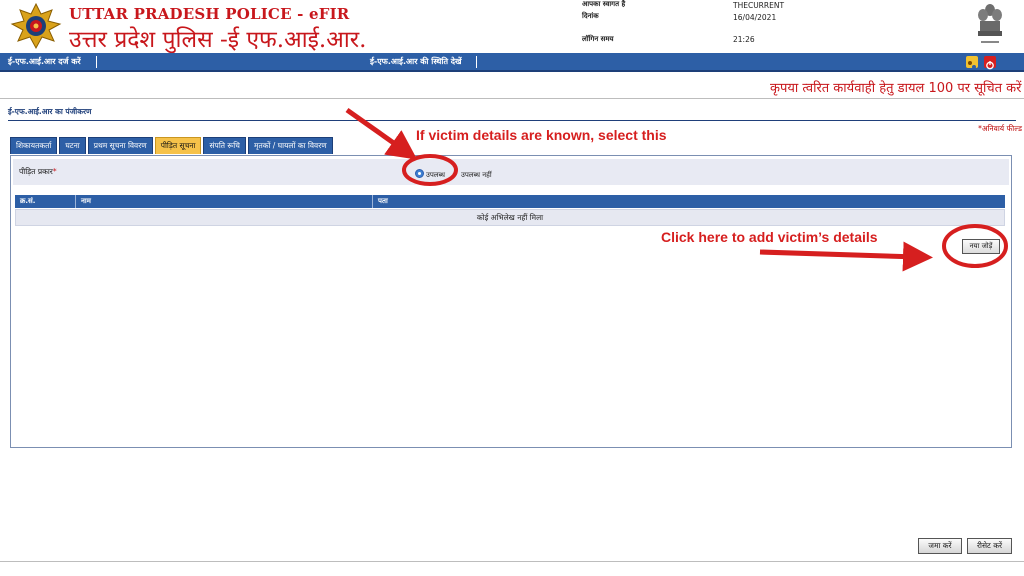 The height and width of the screenshot is (576, 1024). I want to click on tab-complainant: शिकायतकर्ता, so click(34, 145).